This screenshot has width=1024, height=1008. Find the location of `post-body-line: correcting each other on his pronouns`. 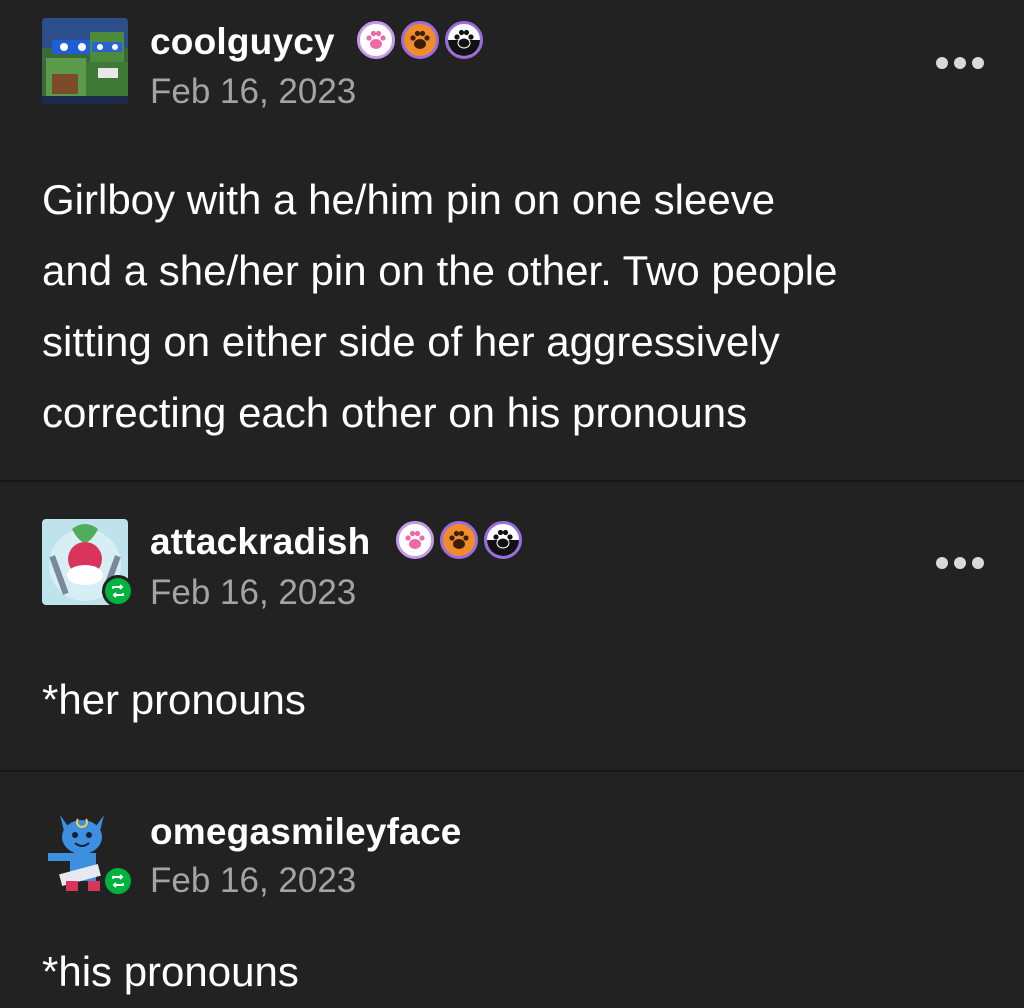

post-body-line: correcting each other on his pronouns is located at coordinates (395, 412).